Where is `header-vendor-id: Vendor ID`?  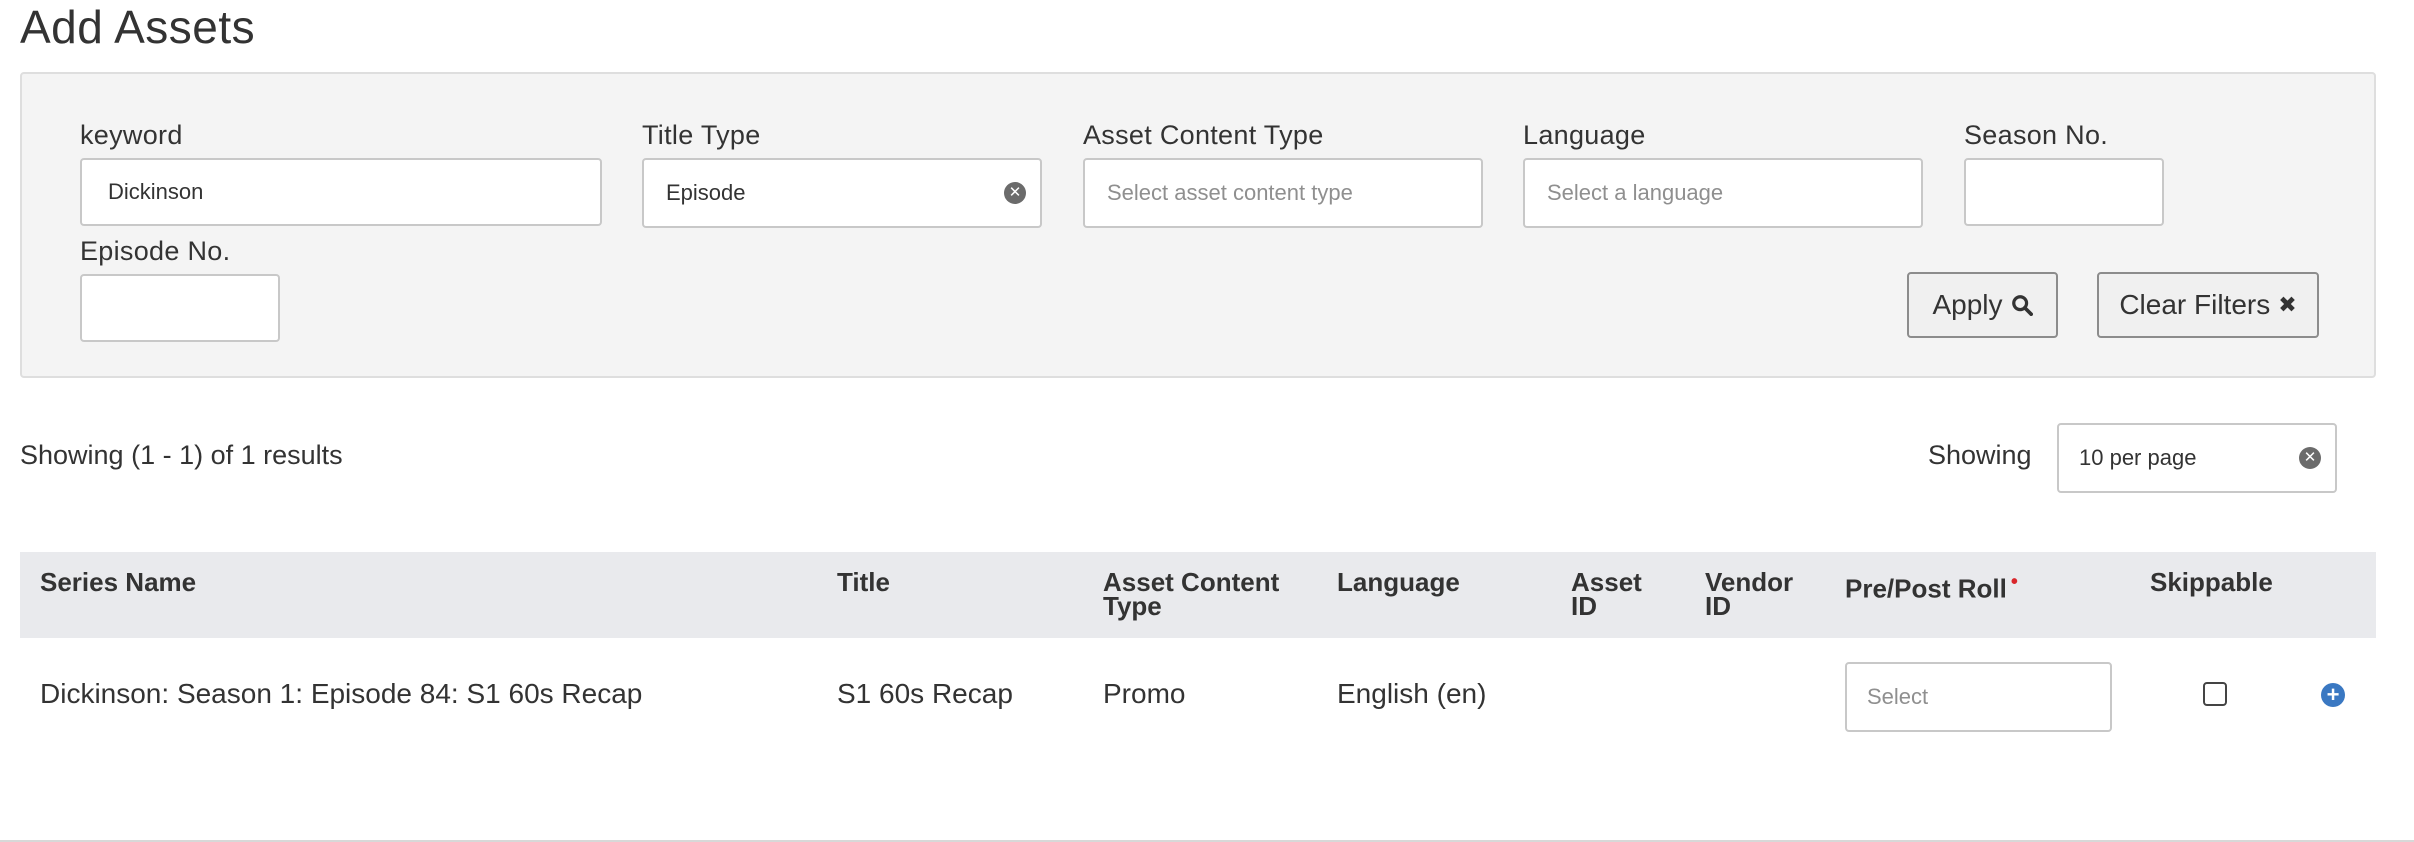 header-vendor-id: Vendor ID is located at coordinates (1749, 595).